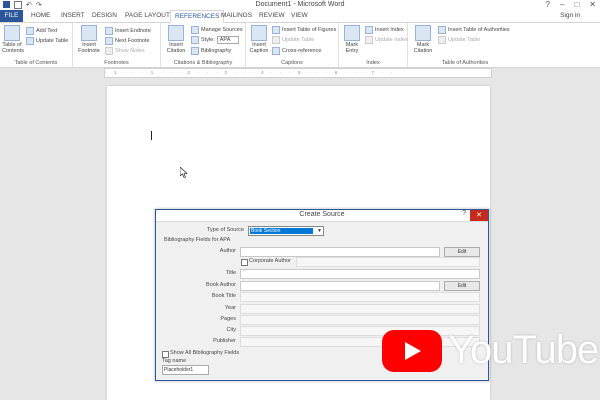 This screenshot has height=400, width=600. I want to click on publisher-label: Publisher, so click(224, 341).